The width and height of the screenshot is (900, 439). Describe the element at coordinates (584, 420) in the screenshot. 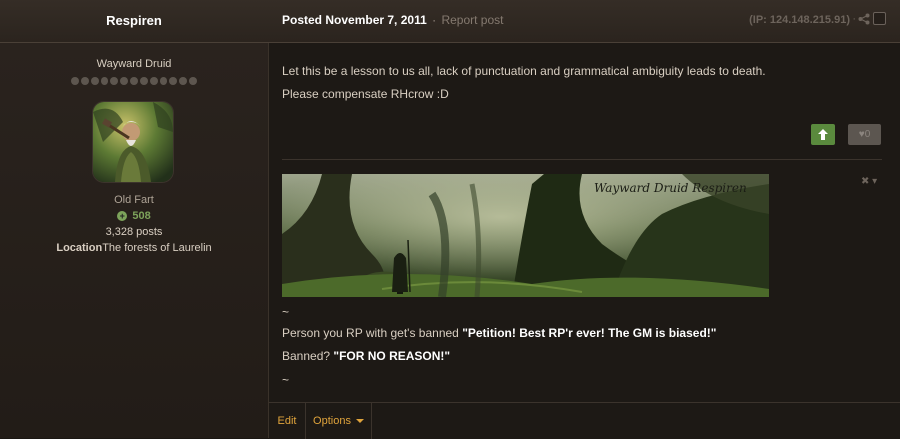

I see `post-footer: Edit Options` at that location.